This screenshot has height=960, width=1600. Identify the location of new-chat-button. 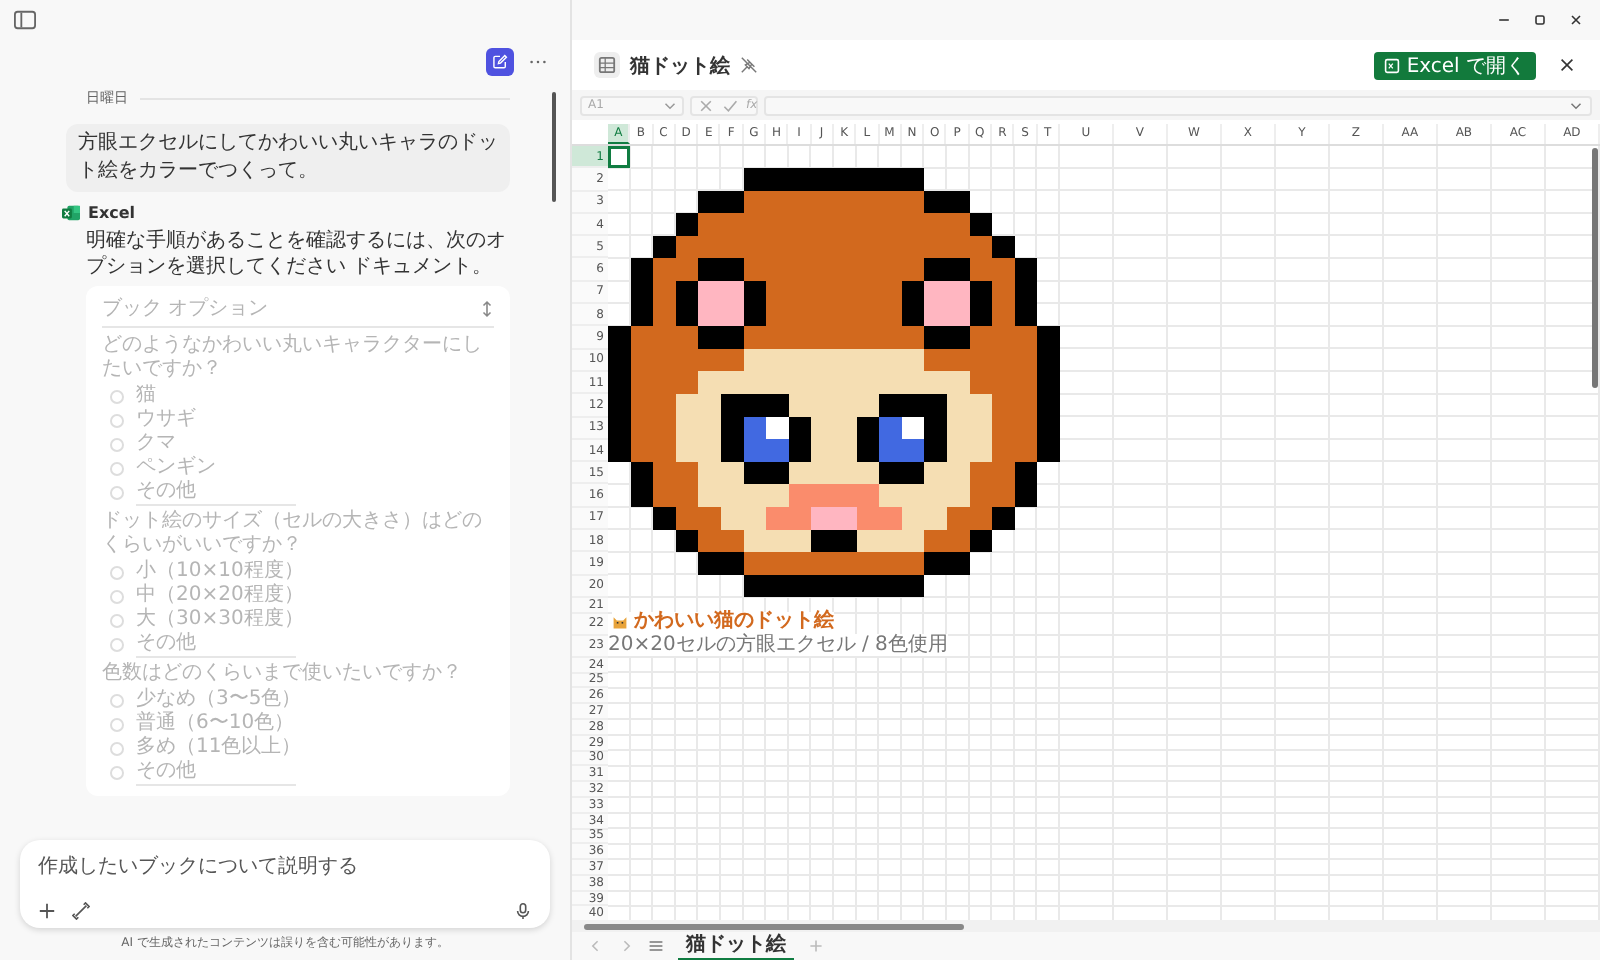
(500, 62).